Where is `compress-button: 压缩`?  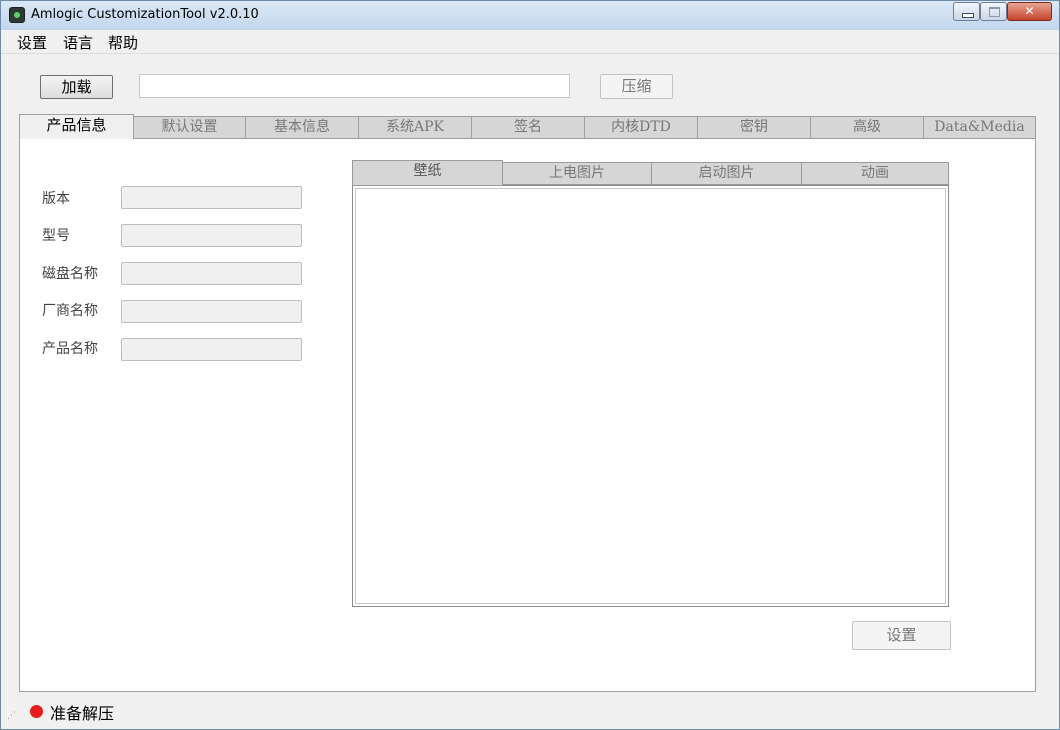
compress-button: 压缩 is located at coordinates (636, 86).